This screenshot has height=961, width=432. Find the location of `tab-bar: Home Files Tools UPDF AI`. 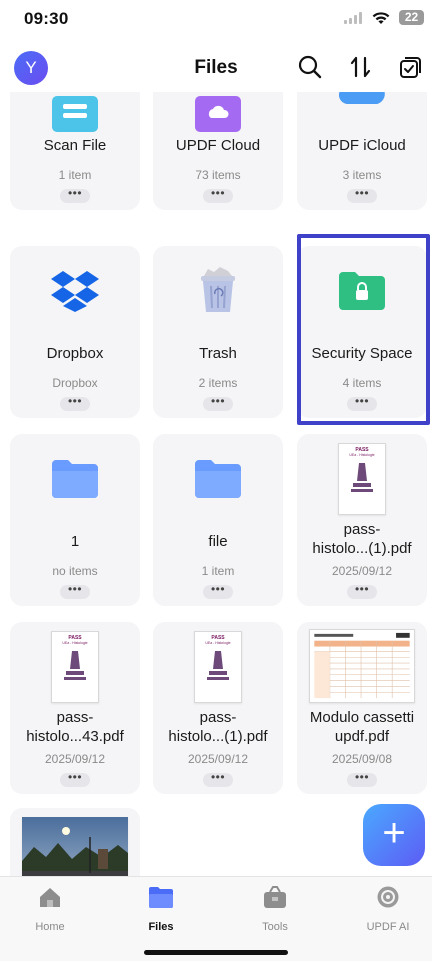

tab-bar: Home Files Tools UPDF AI is located at coordinates (216, 918).